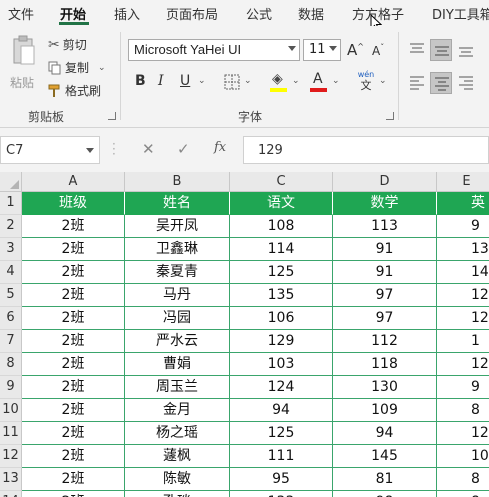  What do you see at coordinates (177, 387) in the screenshot?
I see `table-cell: 周玉兰` at bounding box center [177, 387].